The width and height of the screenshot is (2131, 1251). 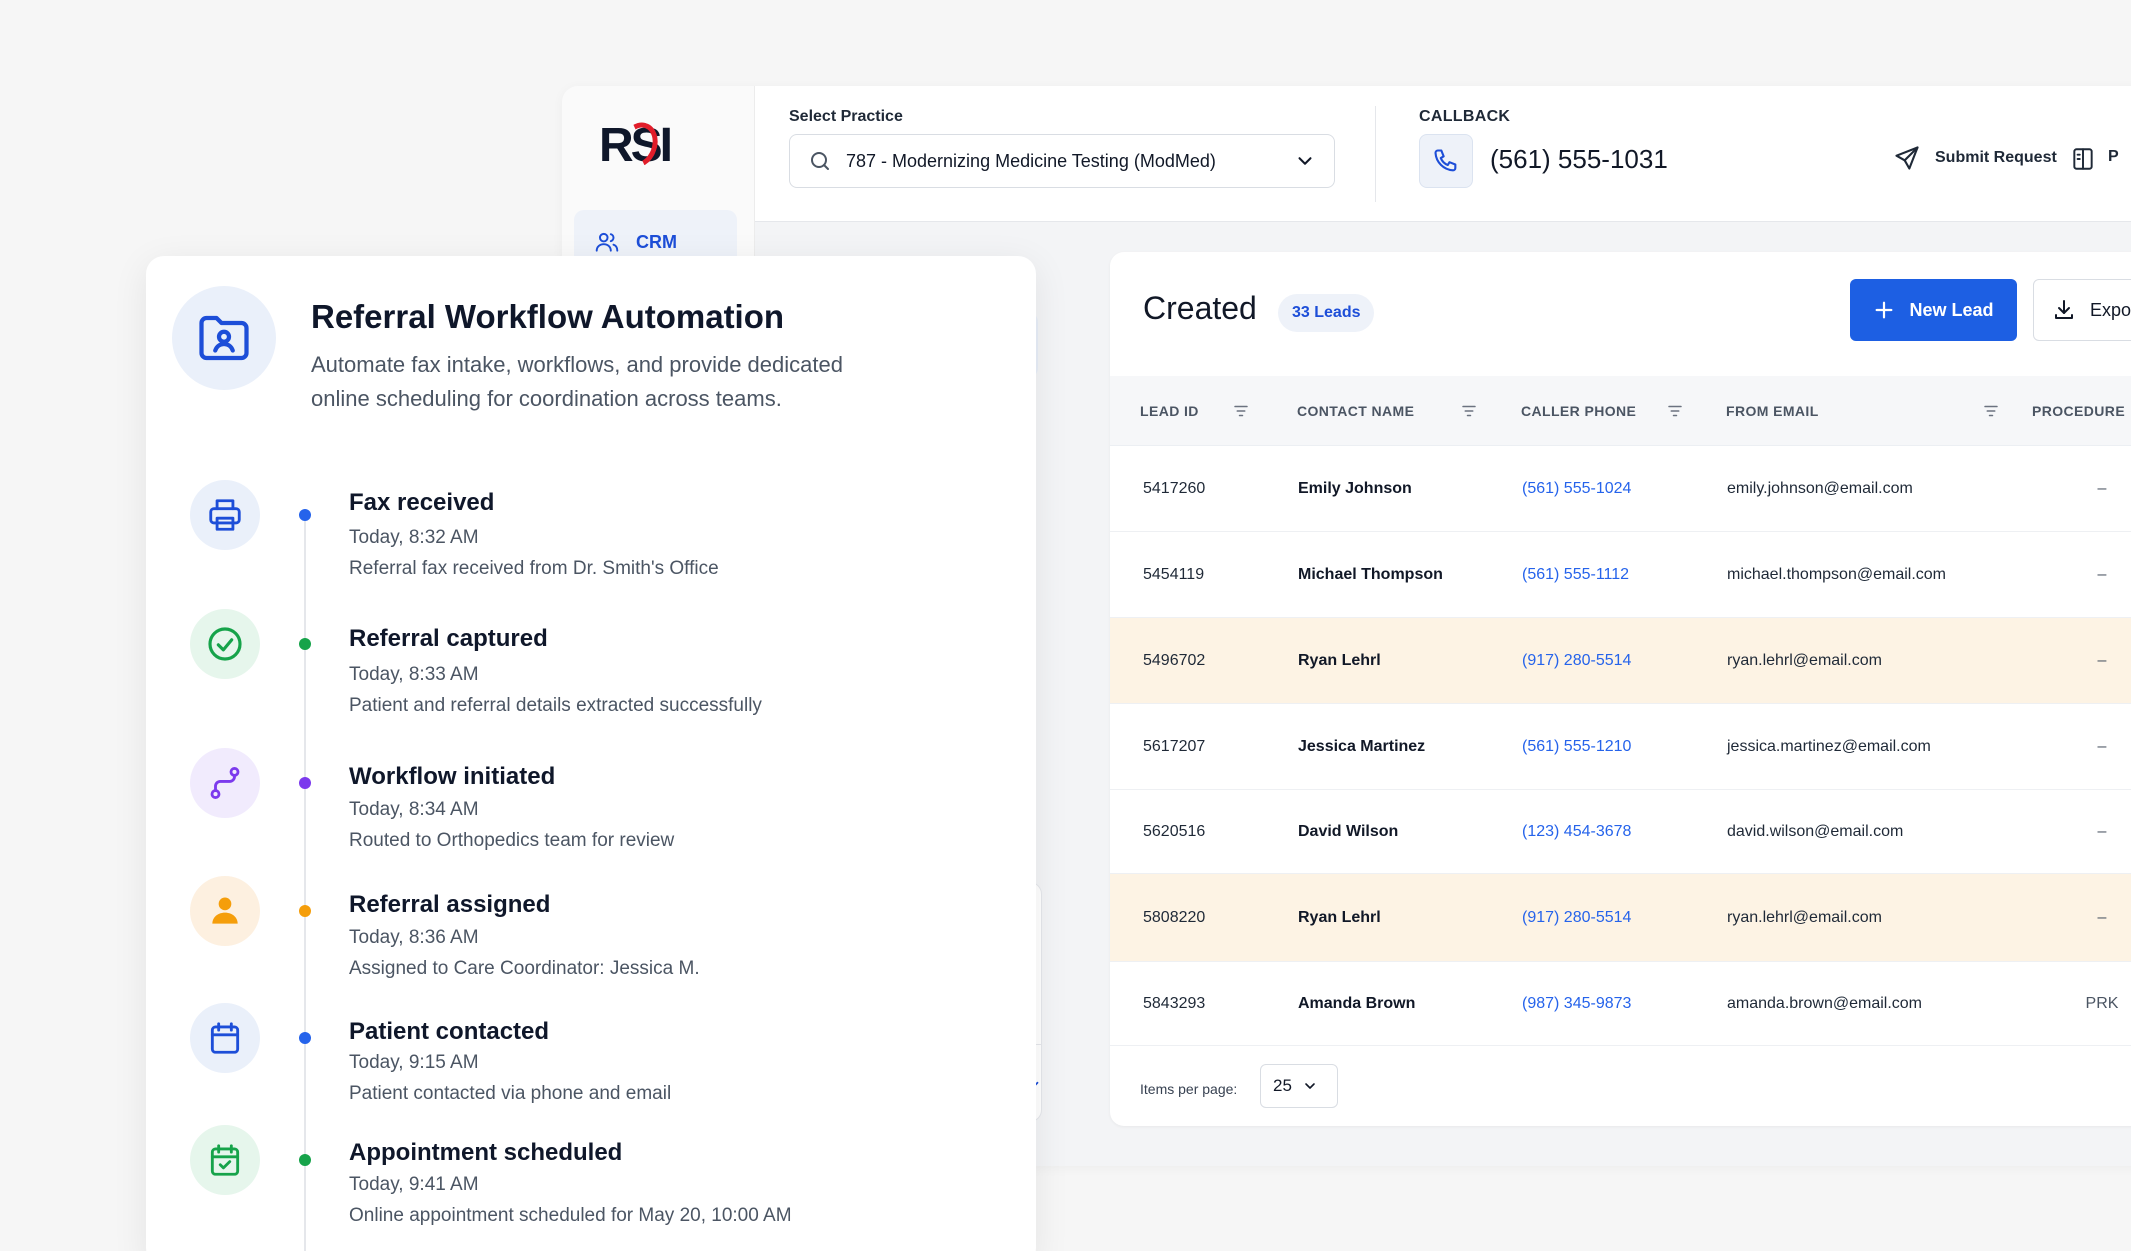 I want to click on column-header-procedure: PROCEDURE, so click(x=2078, y=411).